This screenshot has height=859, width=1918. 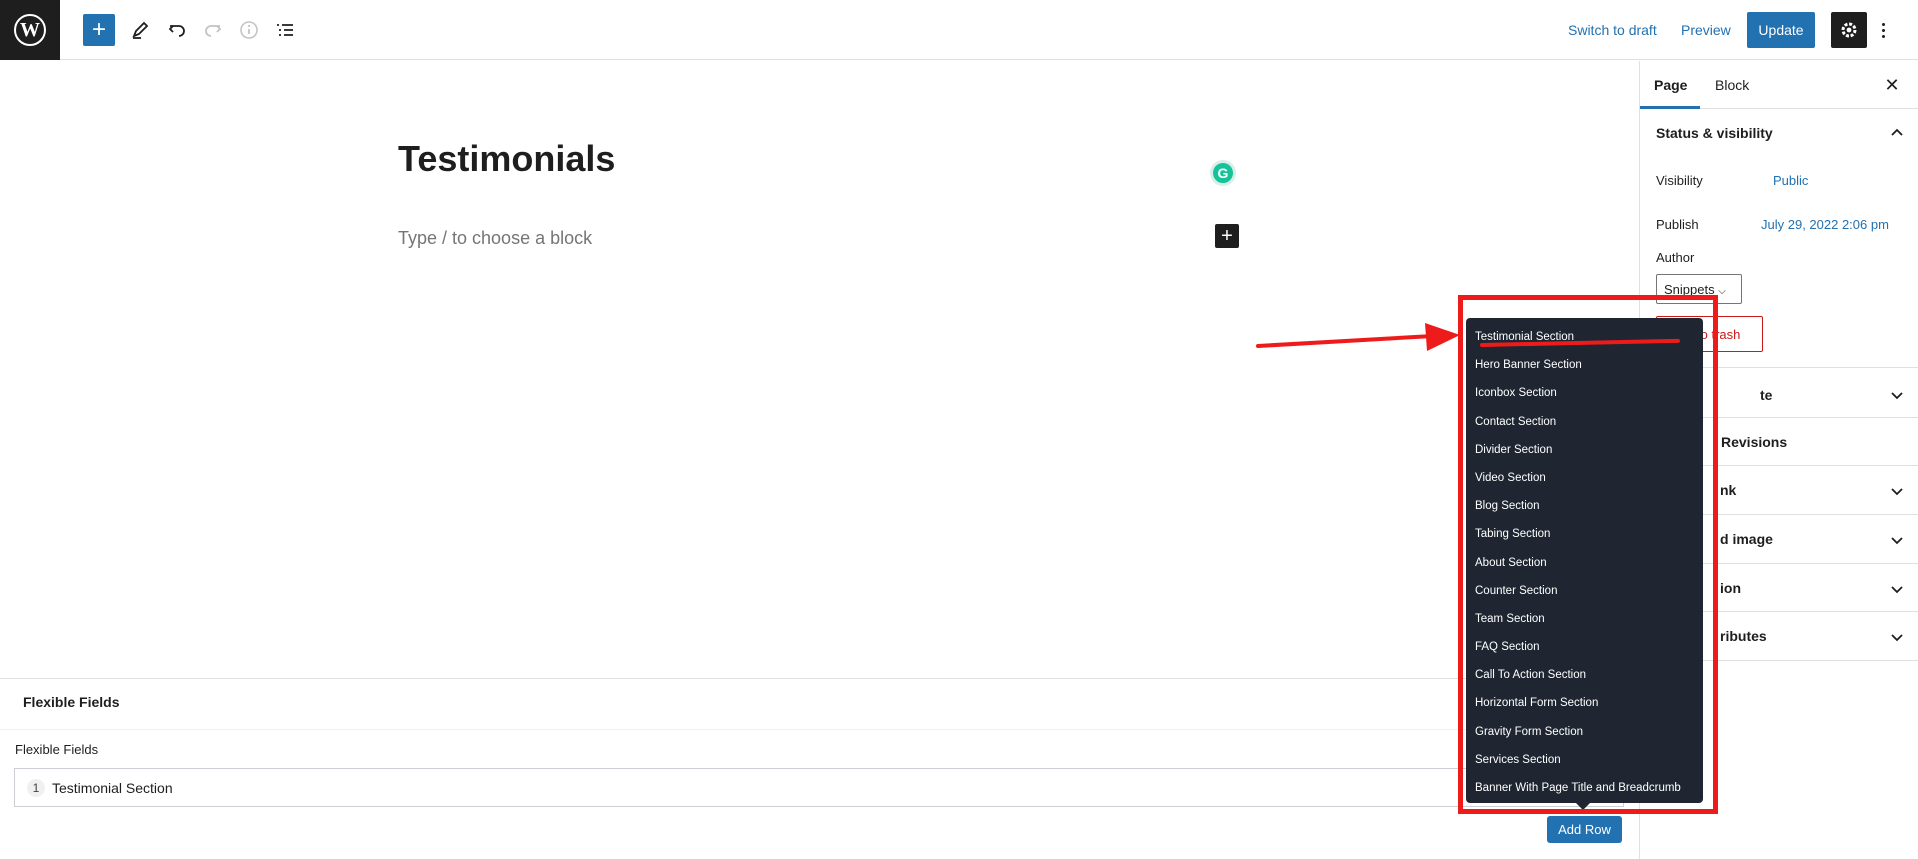 I want to click on panel-page-attributes: ributes, so click(x=1743, y=636).